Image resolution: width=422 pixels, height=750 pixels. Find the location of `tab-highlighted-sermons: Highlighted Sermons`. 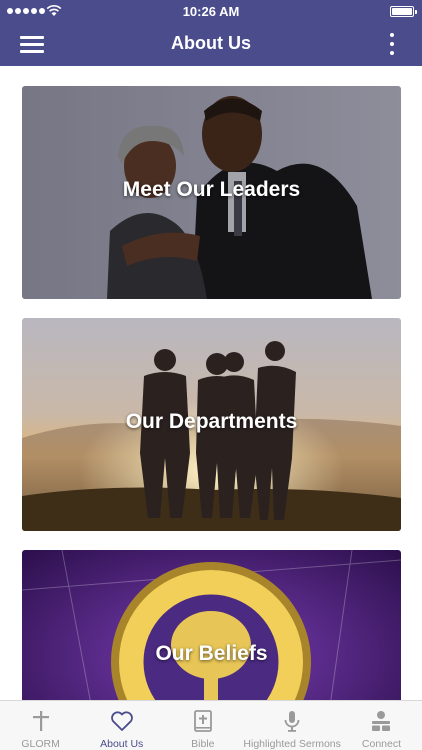

tab-highlighted-sermons: Highlighted Sermons is located at coordinates (292, 725).